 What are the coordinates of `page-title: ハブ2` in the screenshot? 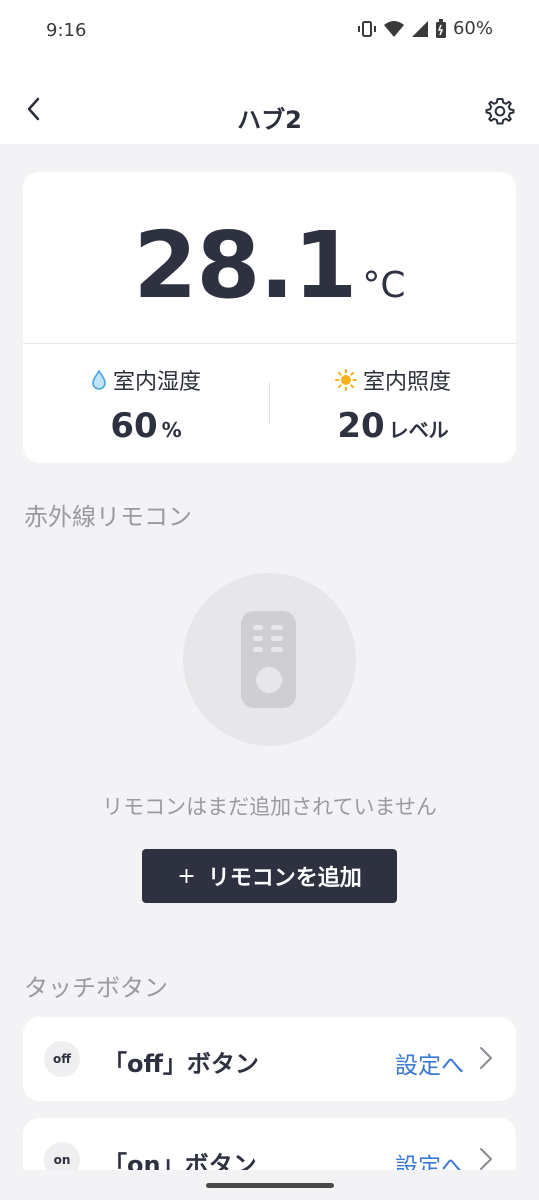 It's located at (269, 120).